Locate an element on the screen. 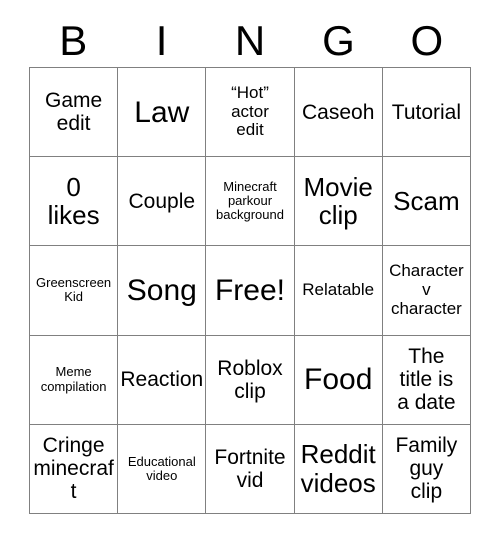  cell-i2: Couple is located at coordinates (162, 202).